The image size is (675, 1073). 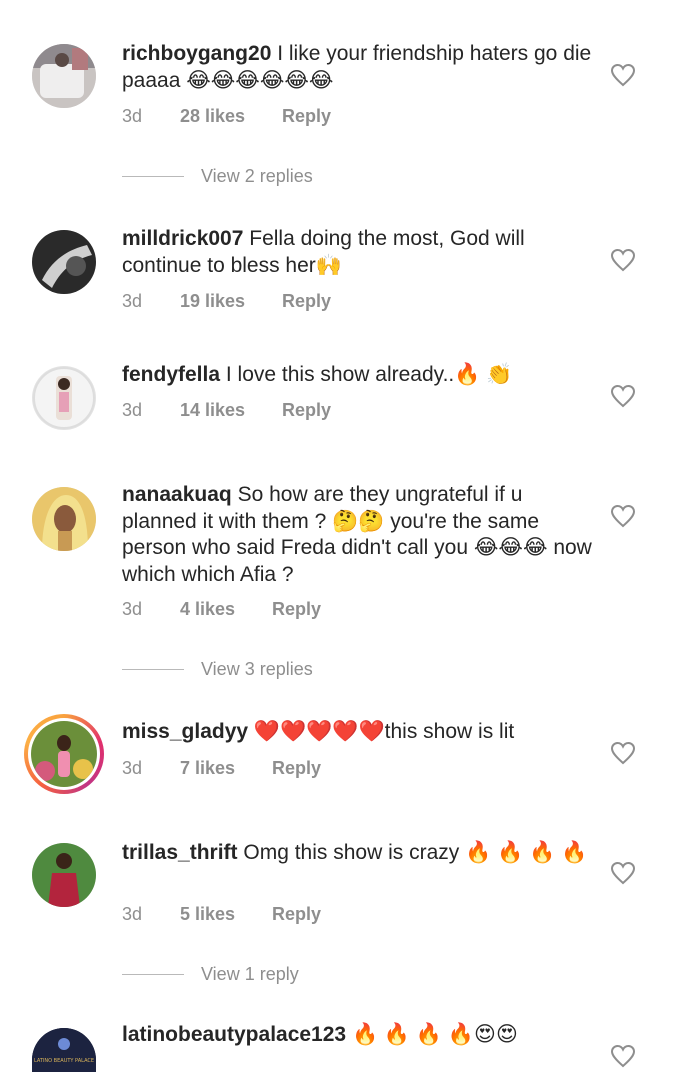 What do you see at coordinates (250, 974) in the screenshot?
I see `view-replies-label: View 1 reply` at bounding box center [250, 974].